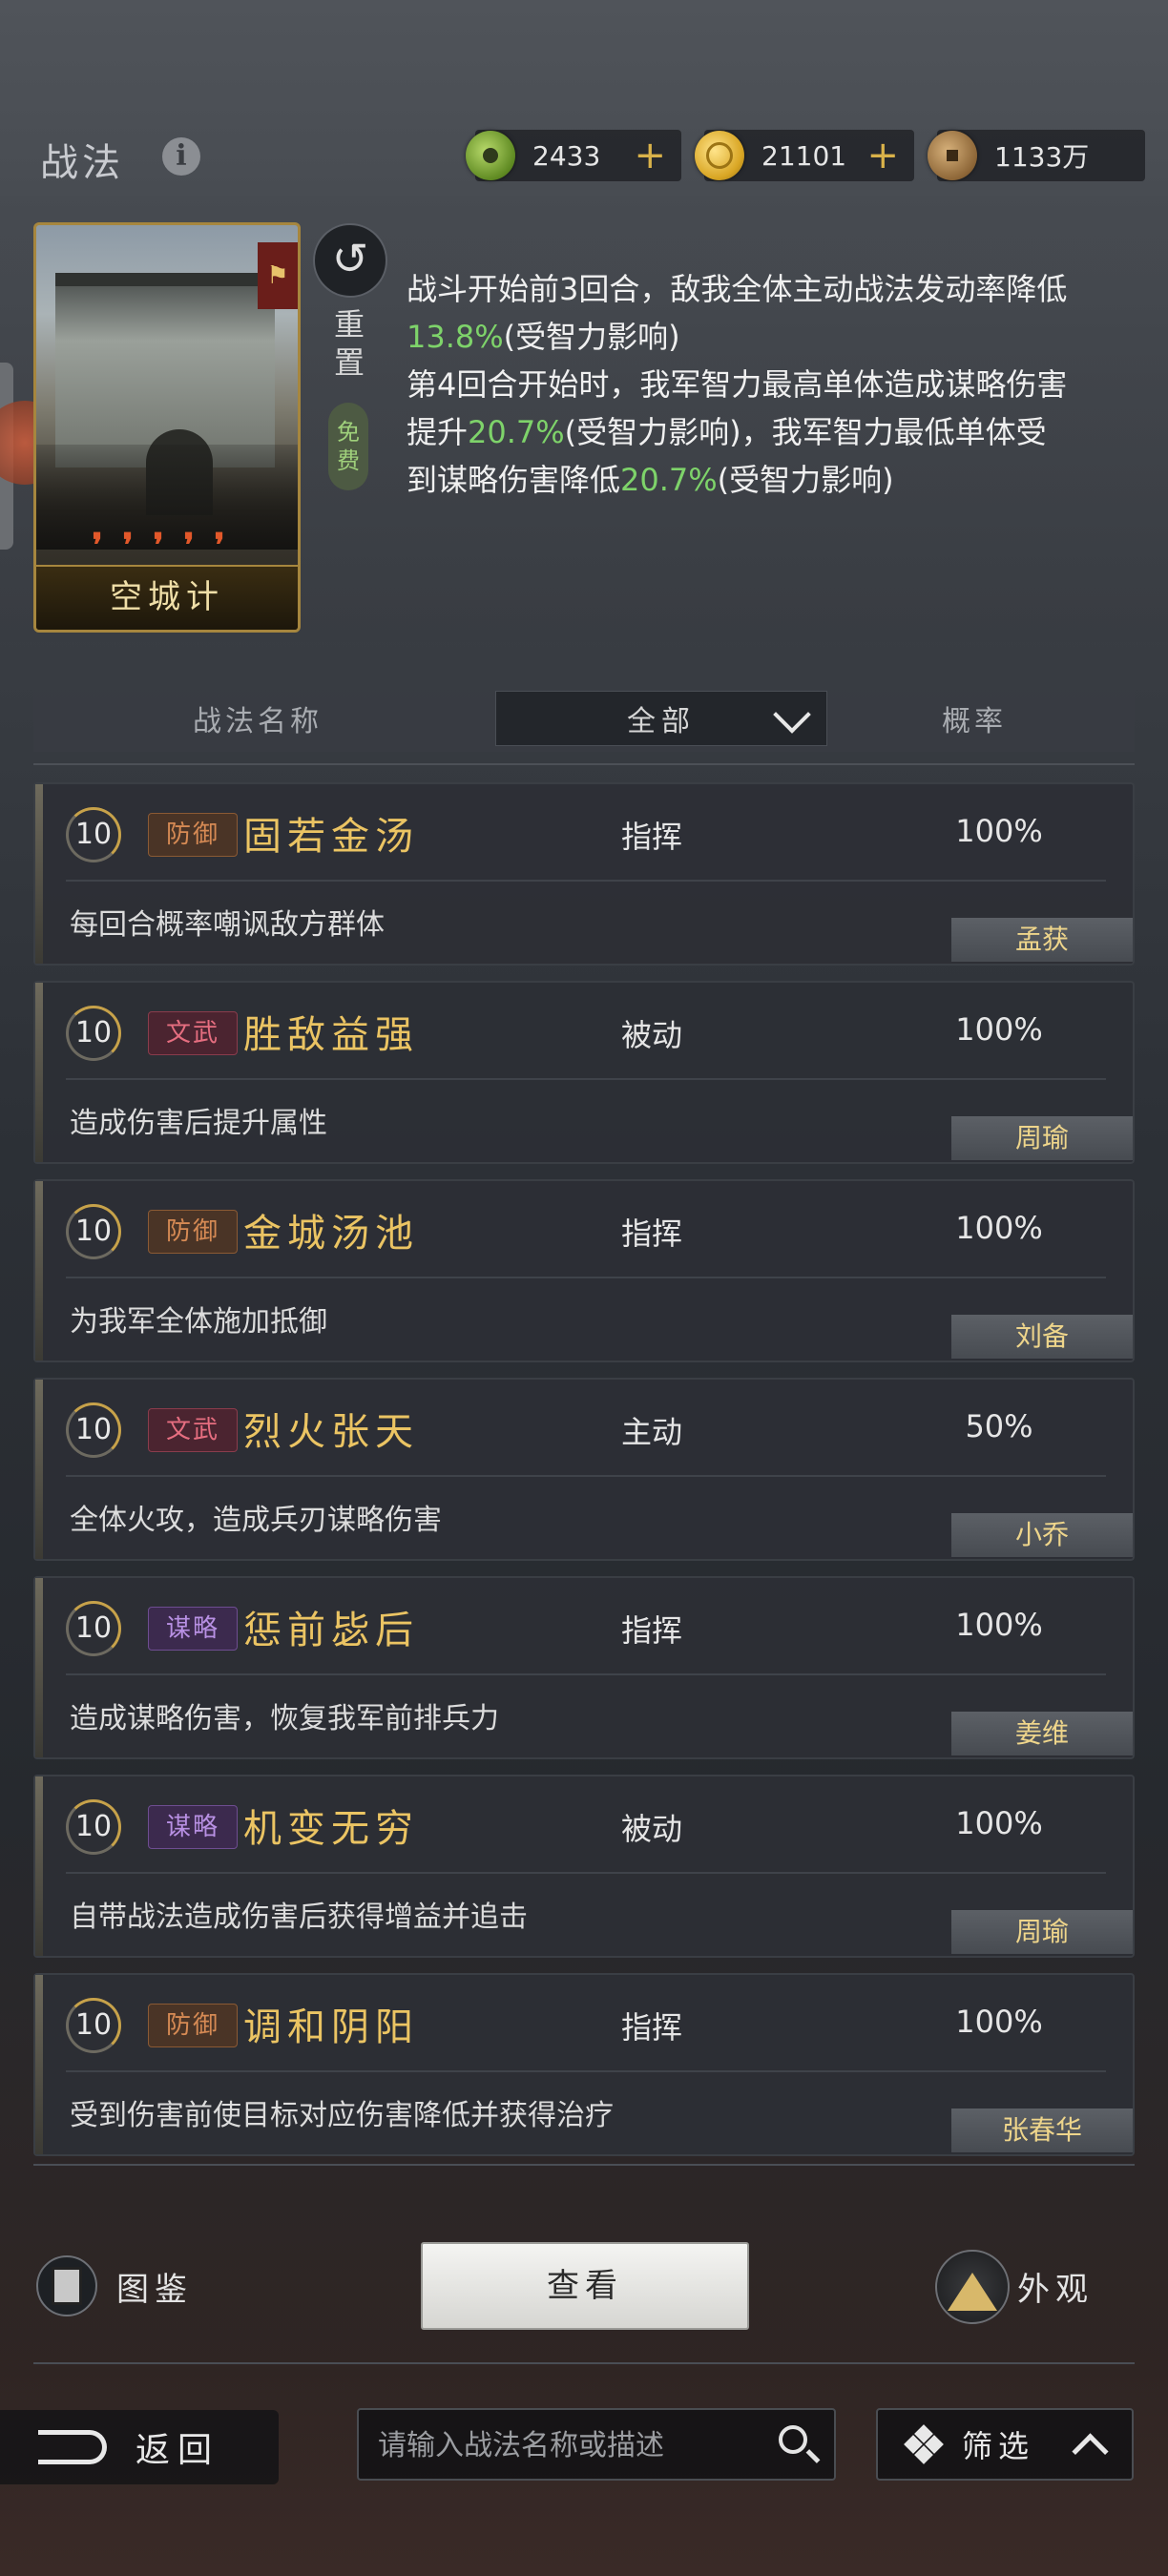 Image resolution: width=1168 pixels, height=2576 pixels. What do you see at coordinates (719, 155) in the screenshot?
I see `gold-coin-icon` at bounding box center [719, 155].